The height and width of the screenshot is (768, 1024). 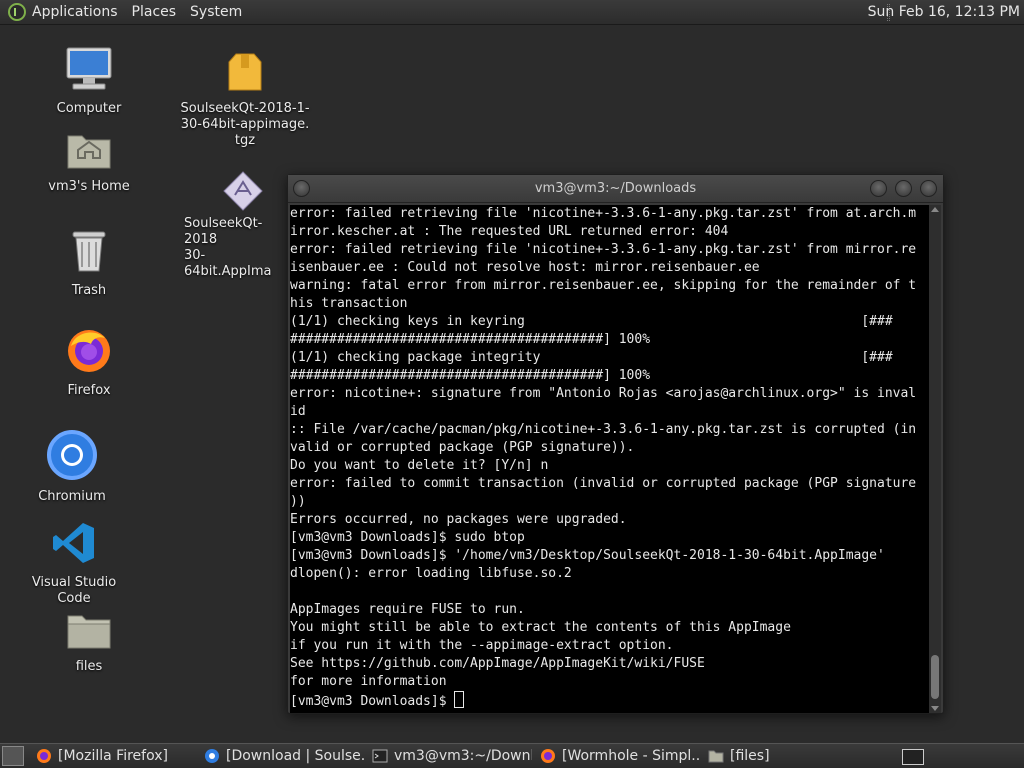 What do you see at coordinates (944, 12) in the screenshot?
I see `clock: Sun Feb 16, 12:13 PM` at bounding box center [944, 12].